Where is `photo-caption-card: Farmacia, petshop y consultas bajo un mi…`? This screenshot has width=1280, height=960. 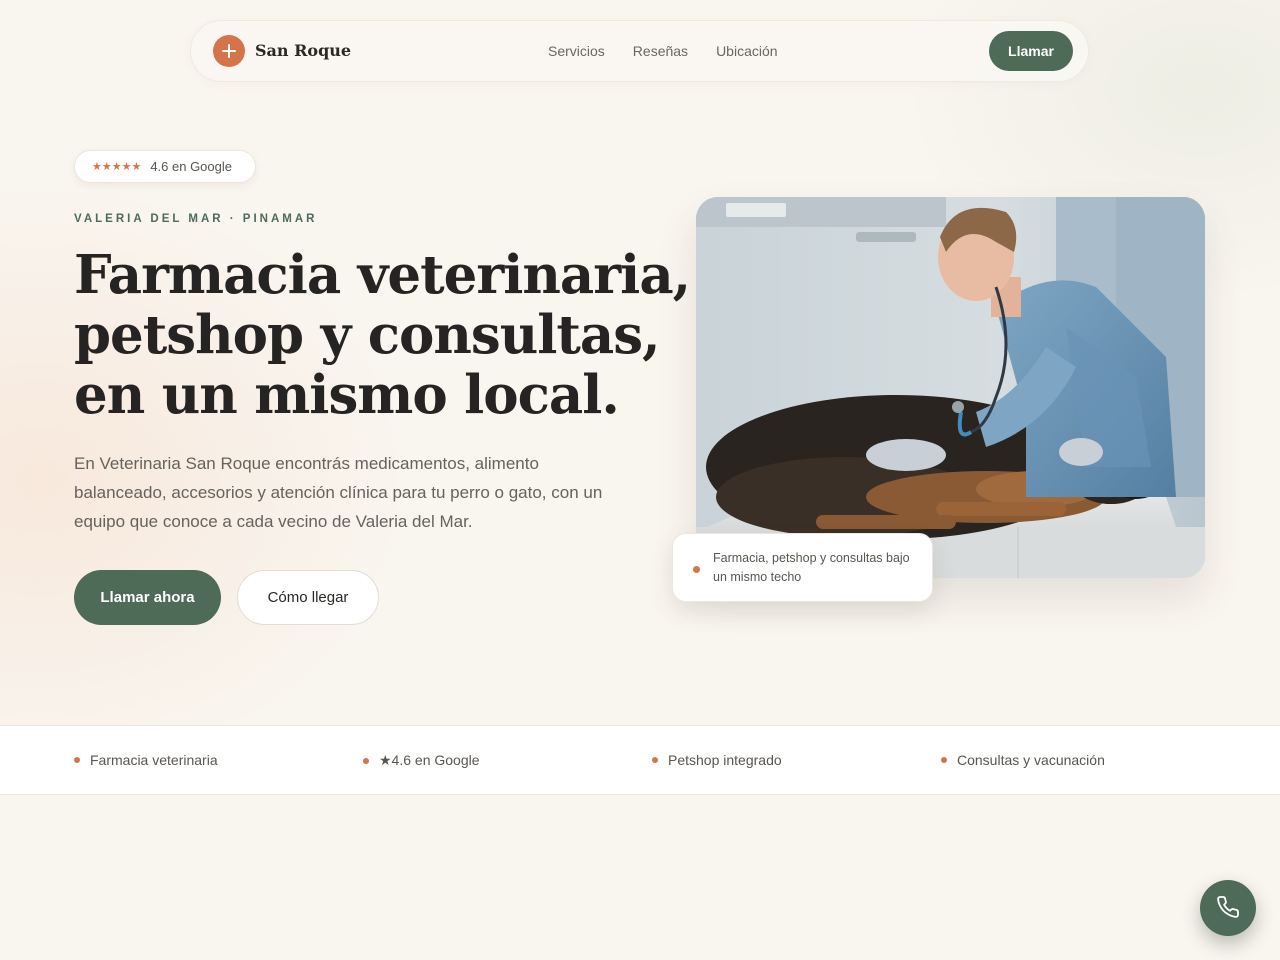 photo-caption-card: Farmacia, petshop y consultas bajo un mi… is located at coordinates (802, 567).